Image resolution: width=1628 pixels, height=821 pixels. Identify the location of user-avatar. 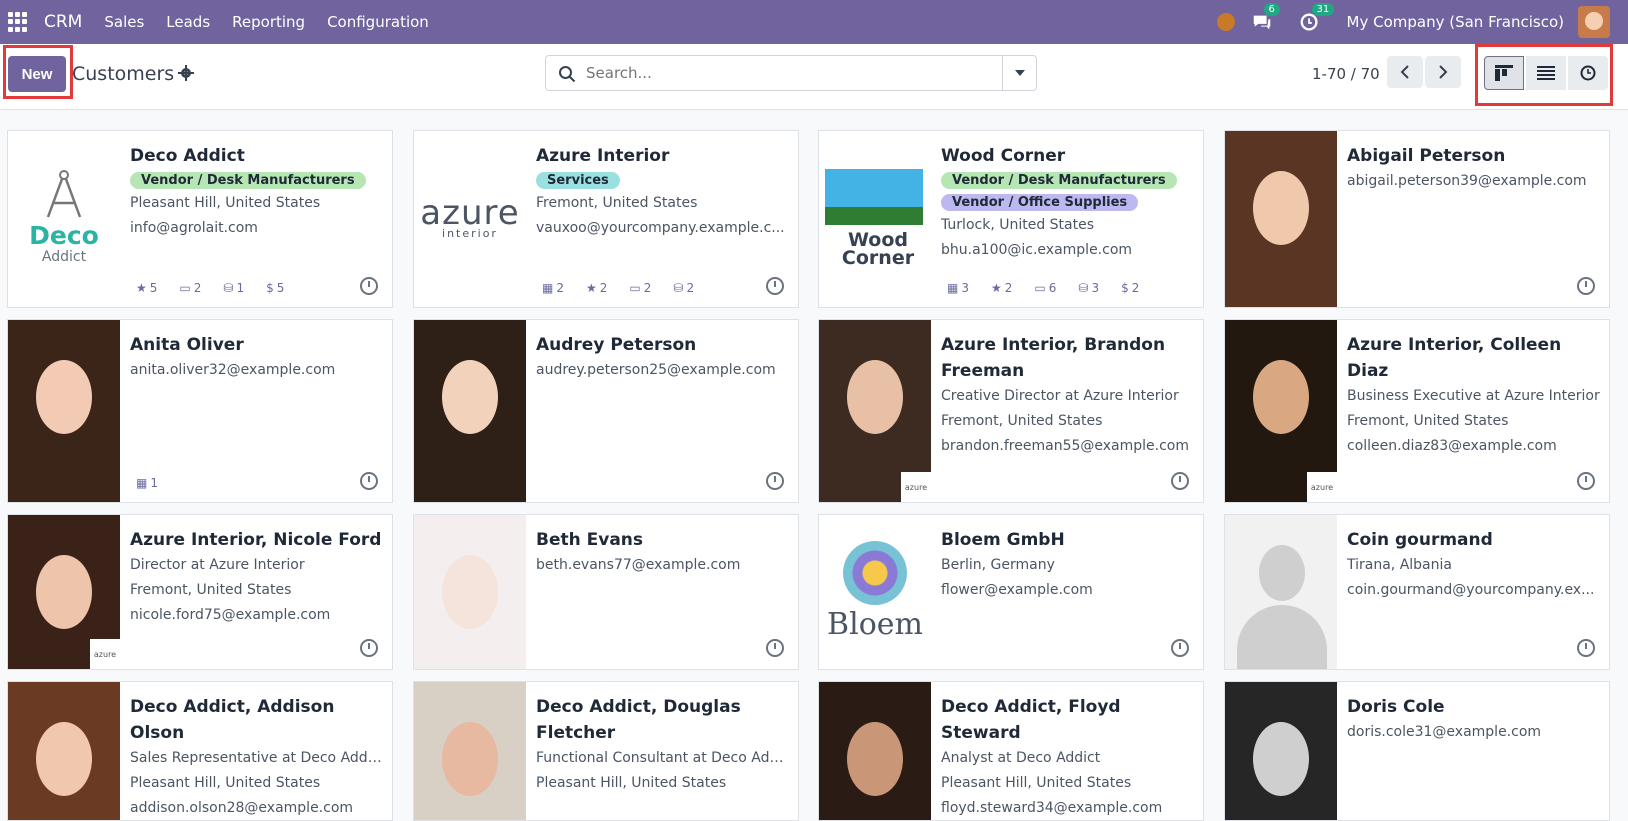
(1594, 22).